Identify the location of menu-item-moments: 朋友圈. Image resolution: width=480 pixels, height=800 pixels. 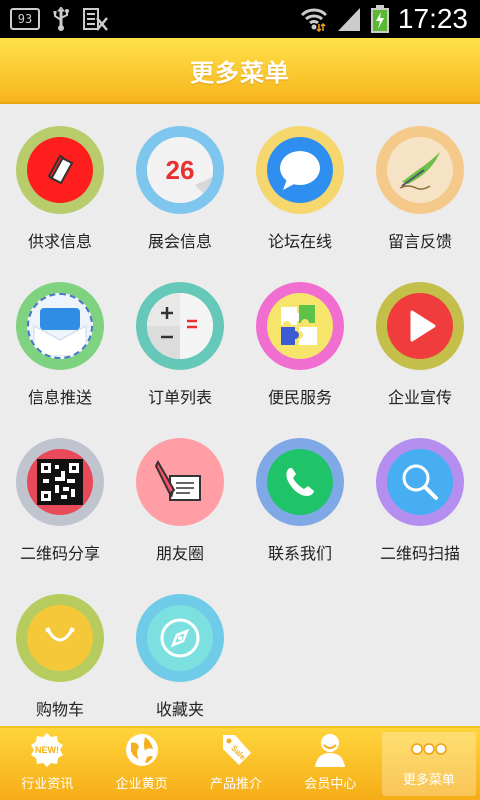
(180, 494).